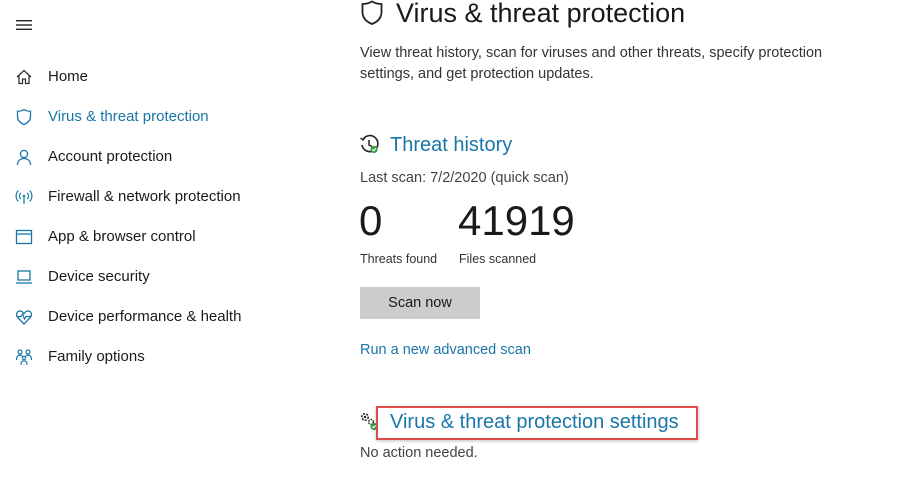 This screenshot has height=500, width=916. I want to click on sidebar-item-firewall-network-protection: Firewall & network protection, so click(150, 197).